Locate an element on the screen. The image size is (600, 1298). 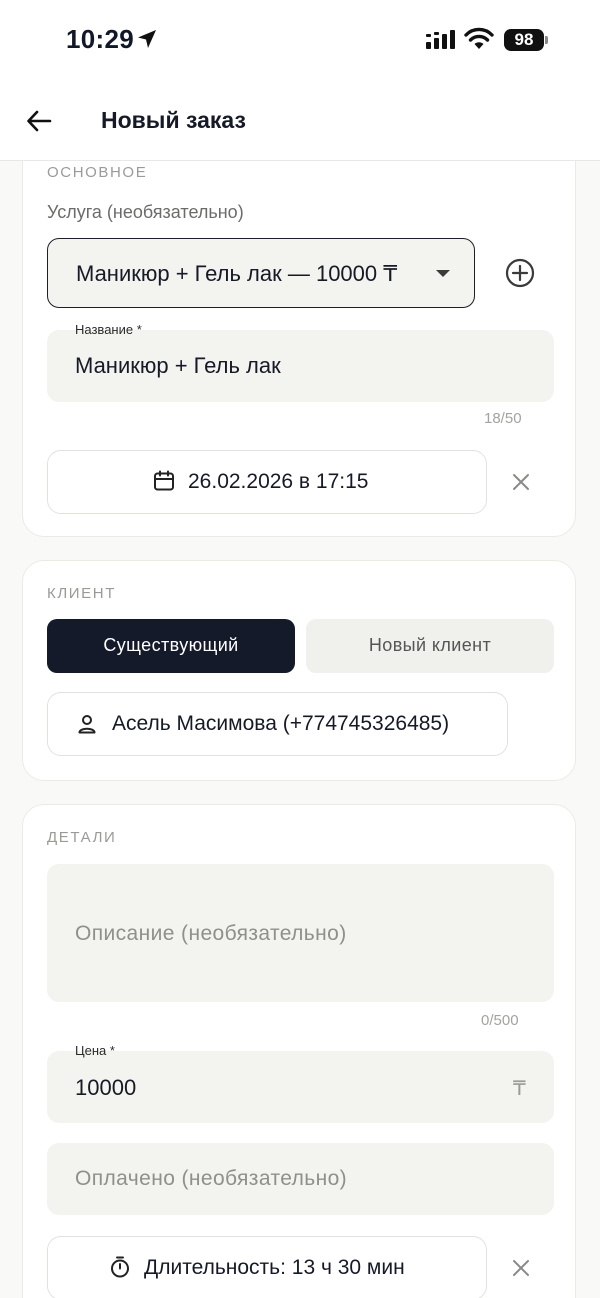
back-arrow-icon is located at coordinates (39, 121).